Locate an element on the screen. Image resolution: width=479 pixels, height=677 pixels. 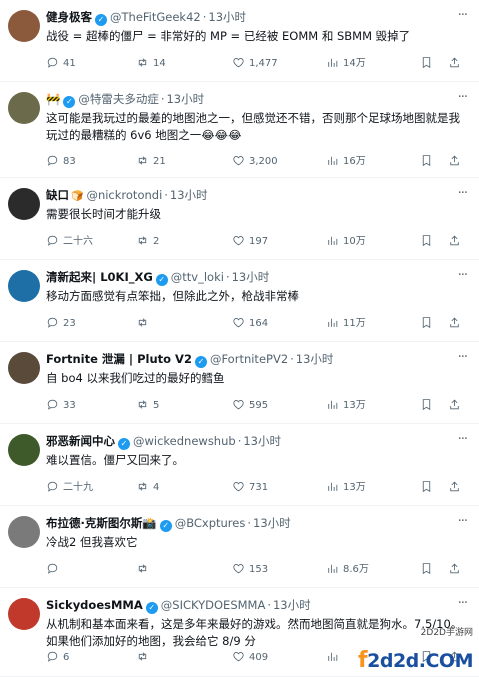
author-name: SickydoesMMA is located at coordinates (94, 605).